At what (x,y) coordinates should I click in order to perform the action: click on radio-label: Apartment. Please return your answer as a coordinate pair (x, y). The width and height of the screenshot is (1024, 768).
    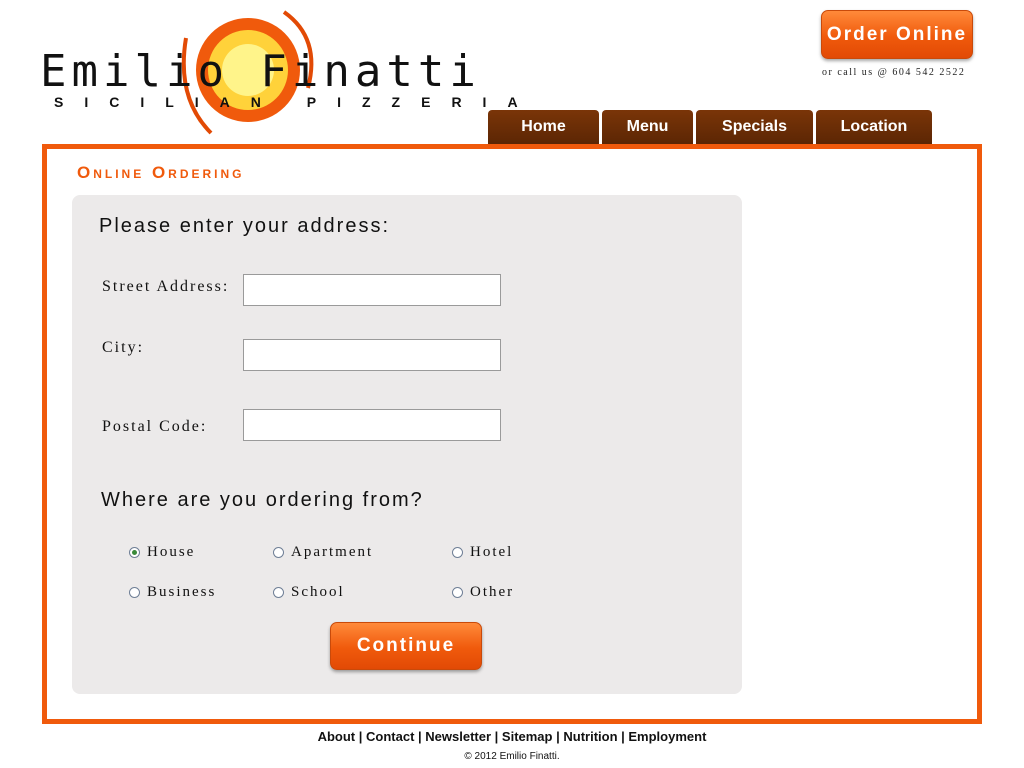
    Looking at the image, I should click on (332, 552).